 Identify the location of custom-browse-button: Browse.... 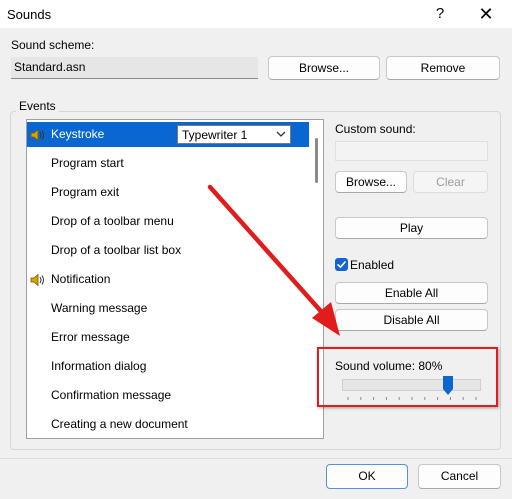
(371, 182).